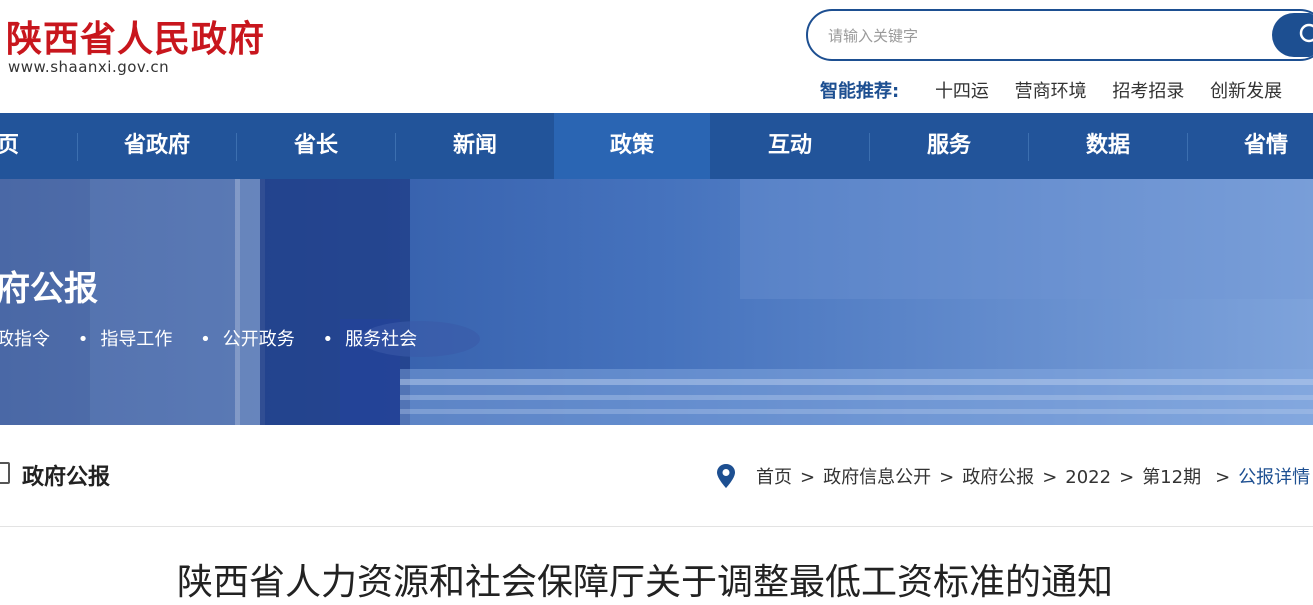  What do you see at coordinates (316, 146) in the screenshot?
I see `nav-item-governor: 省长` at bounding box center [316, 146].